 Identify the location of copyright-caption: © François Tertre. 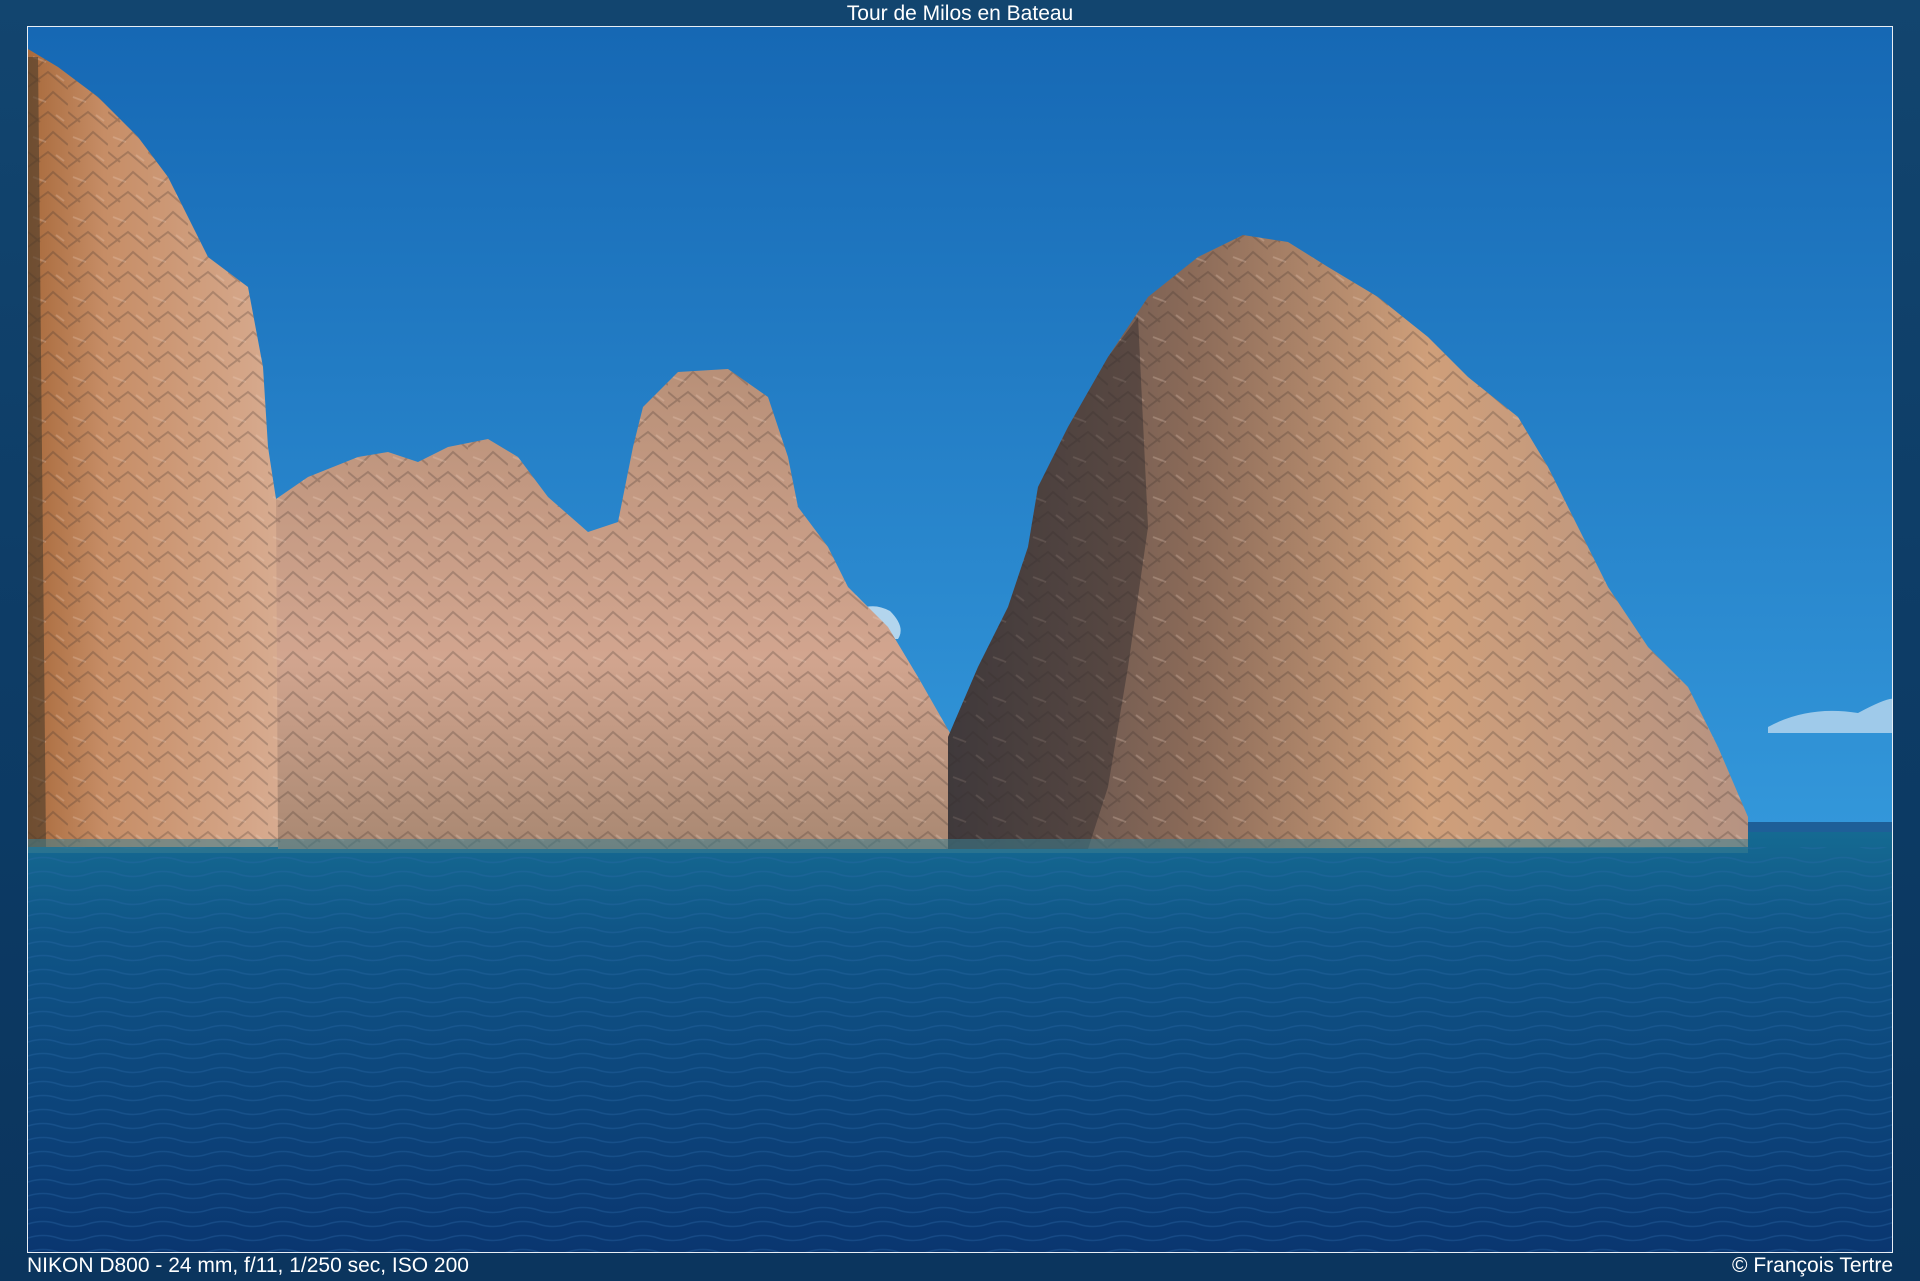
(1812, 1265).